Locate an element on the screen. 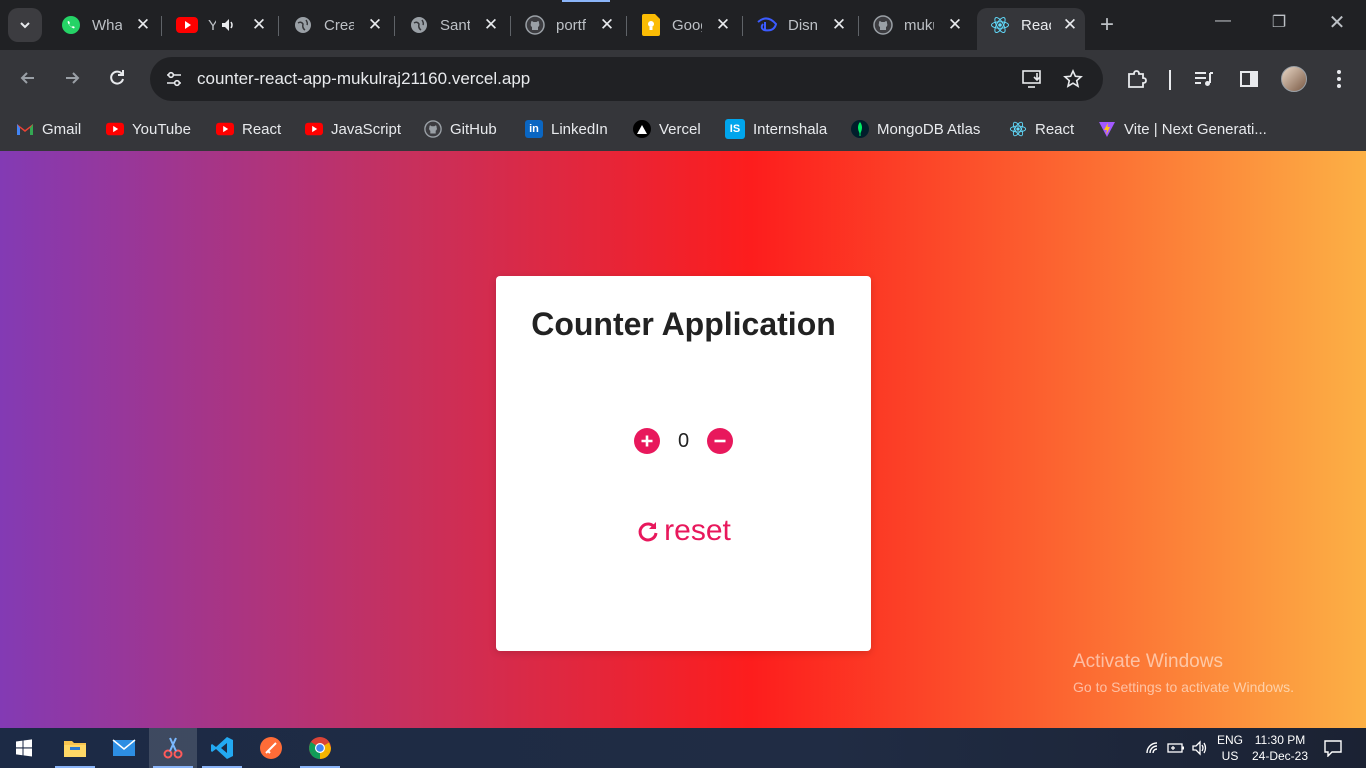  minimize-button: — is located at coordinates (1223, 21).